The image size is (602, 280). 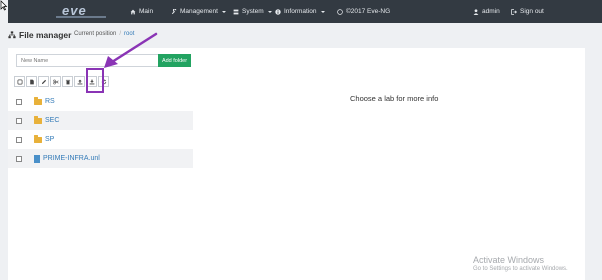 What do you see at coordinates (491, 11) in the screenshot?
I see `nav-user-label: admin` at bounding box center [491, 11].